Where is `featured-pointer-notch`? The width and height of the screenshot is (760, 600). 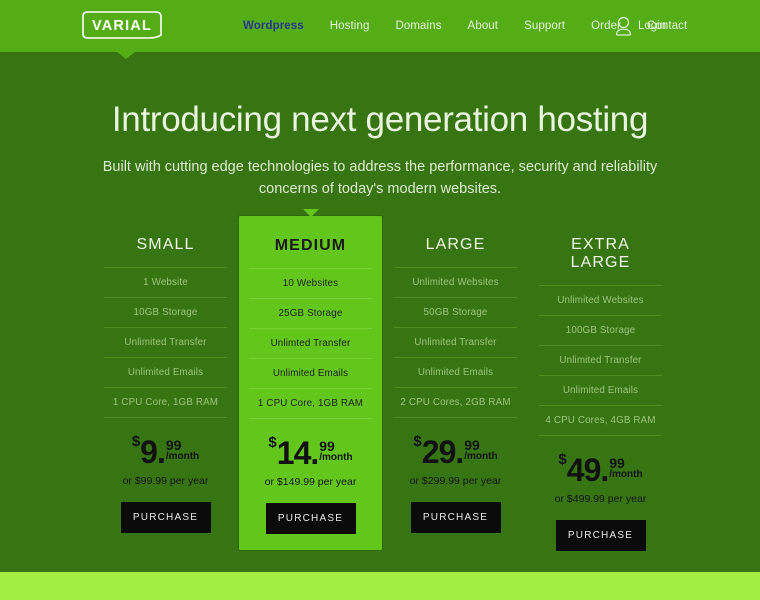 featured-pointer-notch is located at coordinates (310, 213).